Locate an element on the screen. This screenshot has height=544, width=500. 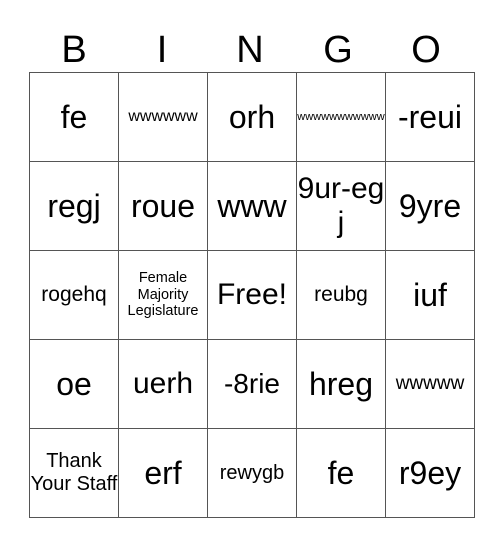
bingo-cell: erf is located at coordinates (163, 473).